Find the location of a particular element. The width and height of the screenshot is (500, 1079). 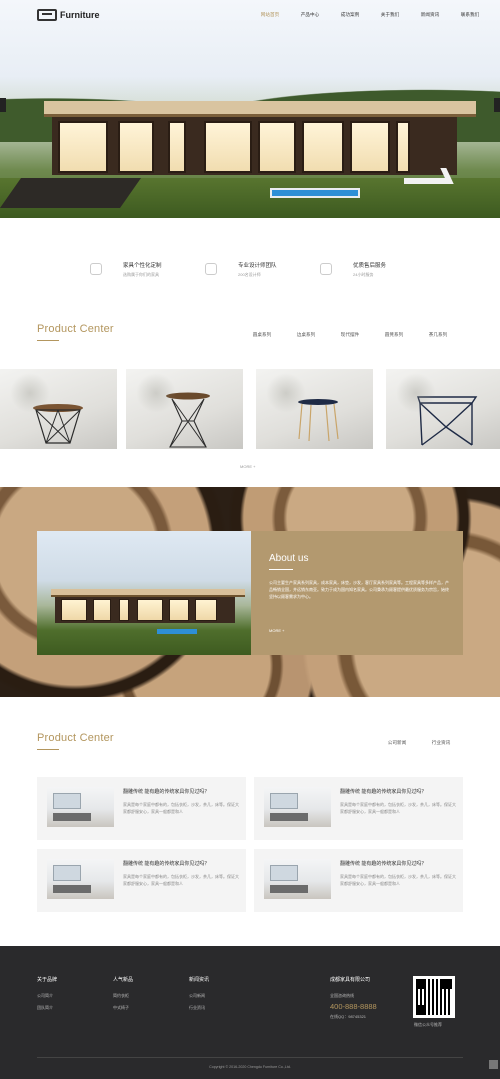

feature-title: 家具个性化定制 is located at coordinates (142, 266).